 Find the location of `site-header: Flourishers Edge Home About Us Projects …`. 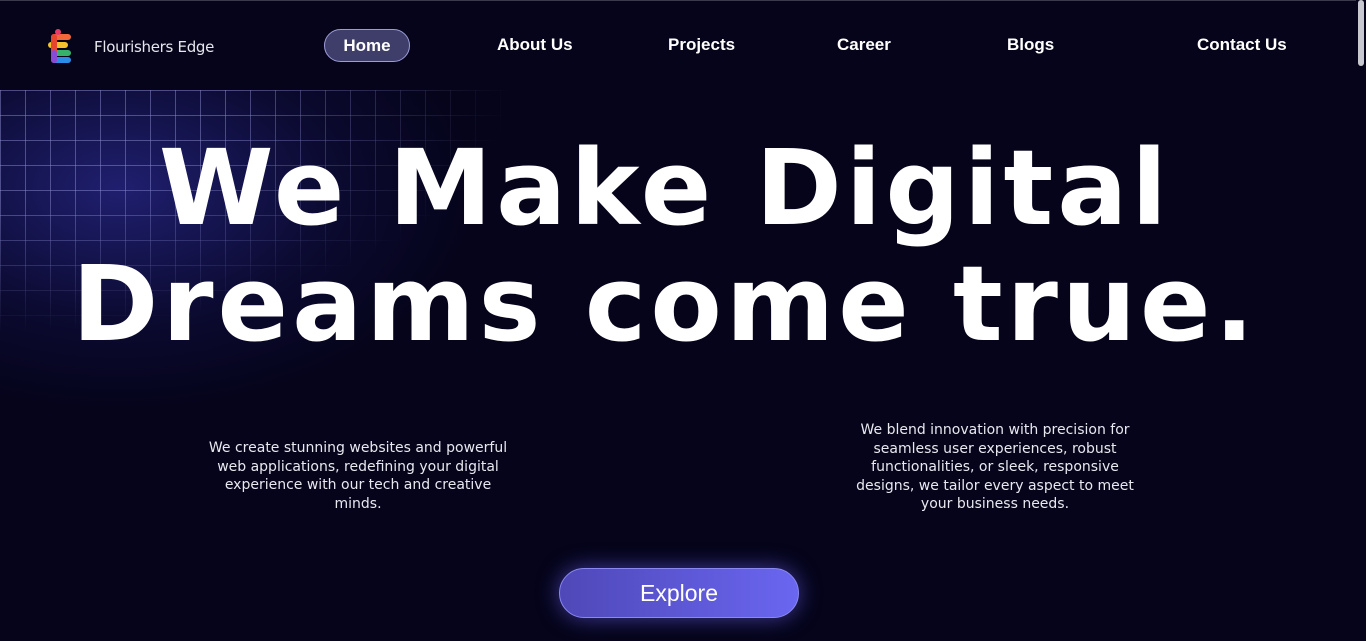

site-header: Flourishers Edge Home About Us Projects … is located at coordinates (678, 45).